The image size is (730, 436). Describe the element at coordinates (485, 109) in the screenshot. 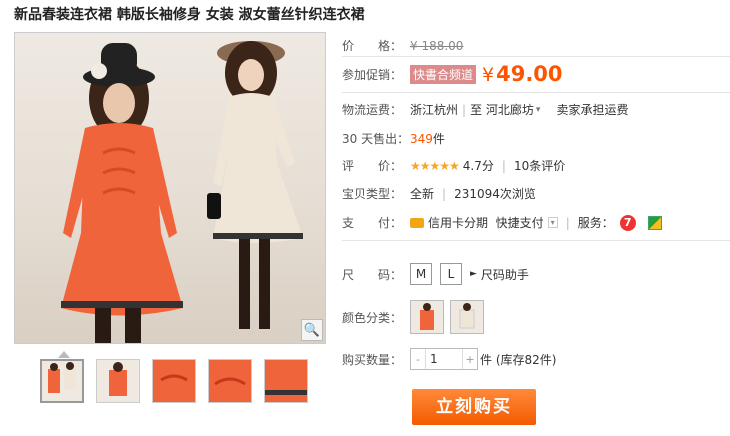

I see `shipping-row: 物流运费： 浙江杭州 | 至 河北廊坊 ▾ 卖家承担运费` at that location.